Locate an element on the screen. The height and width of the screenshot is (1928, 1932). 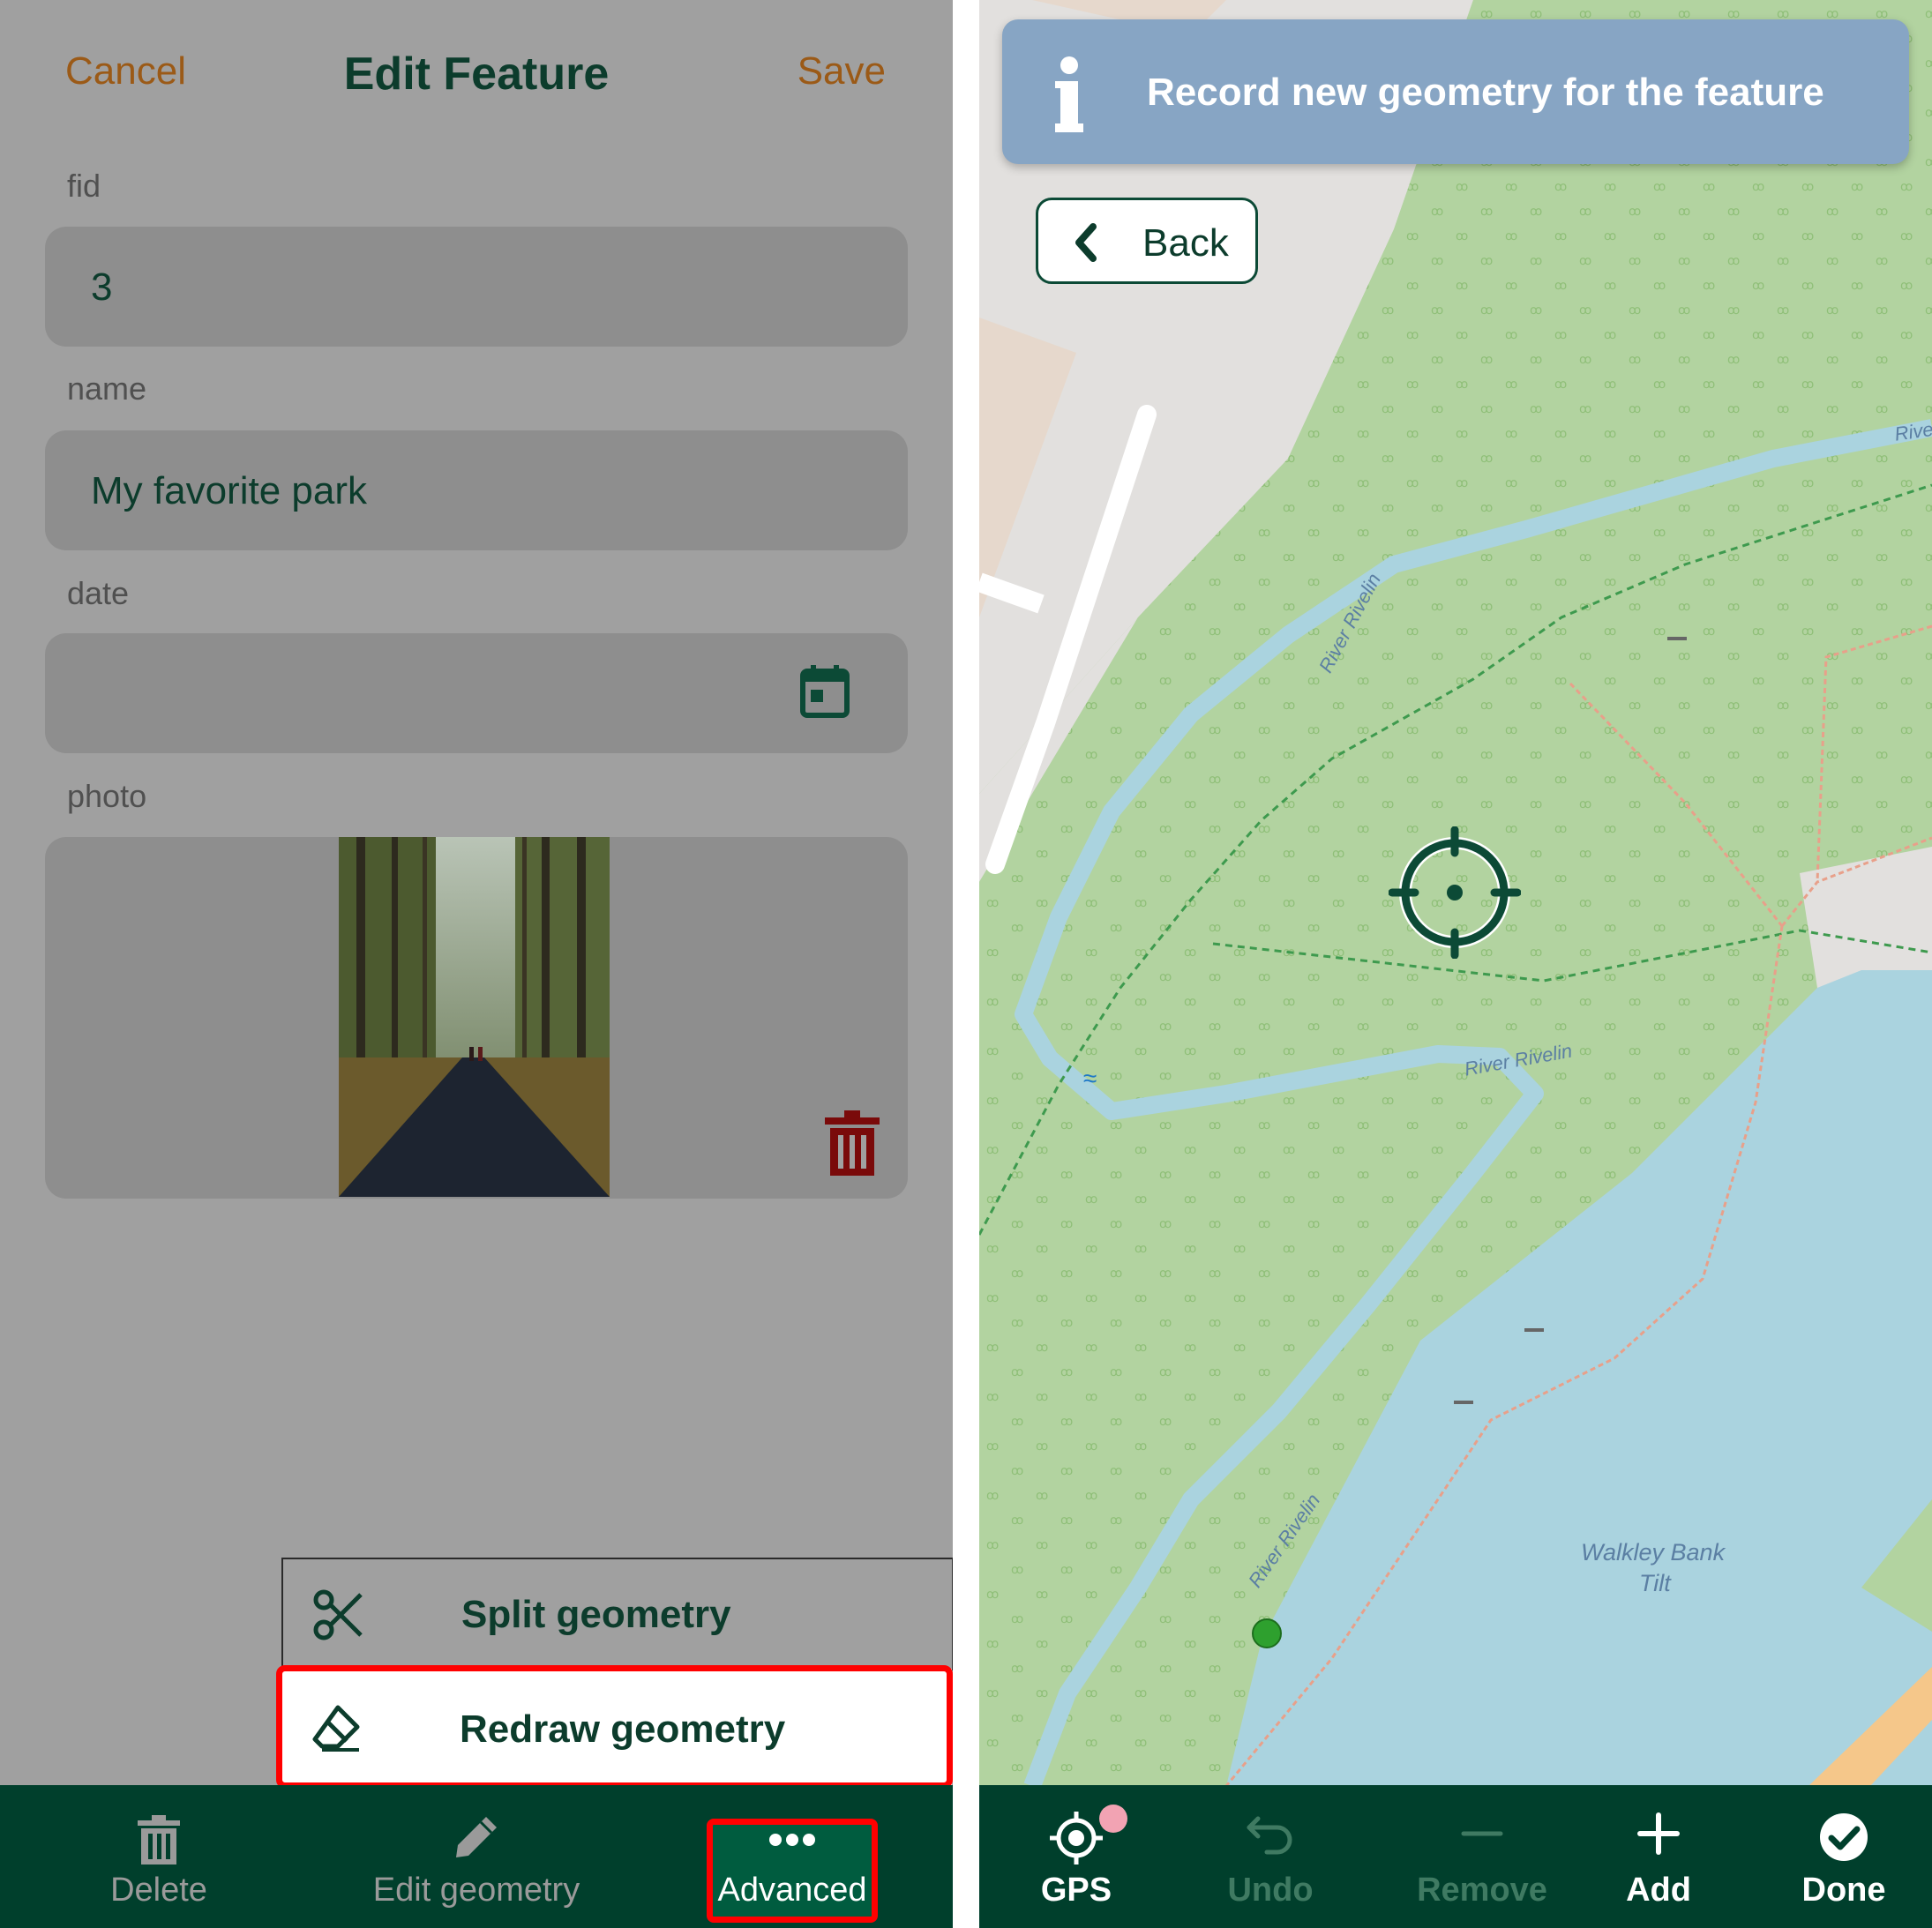
fid-value: 3 is located at coordinates (102, 287).